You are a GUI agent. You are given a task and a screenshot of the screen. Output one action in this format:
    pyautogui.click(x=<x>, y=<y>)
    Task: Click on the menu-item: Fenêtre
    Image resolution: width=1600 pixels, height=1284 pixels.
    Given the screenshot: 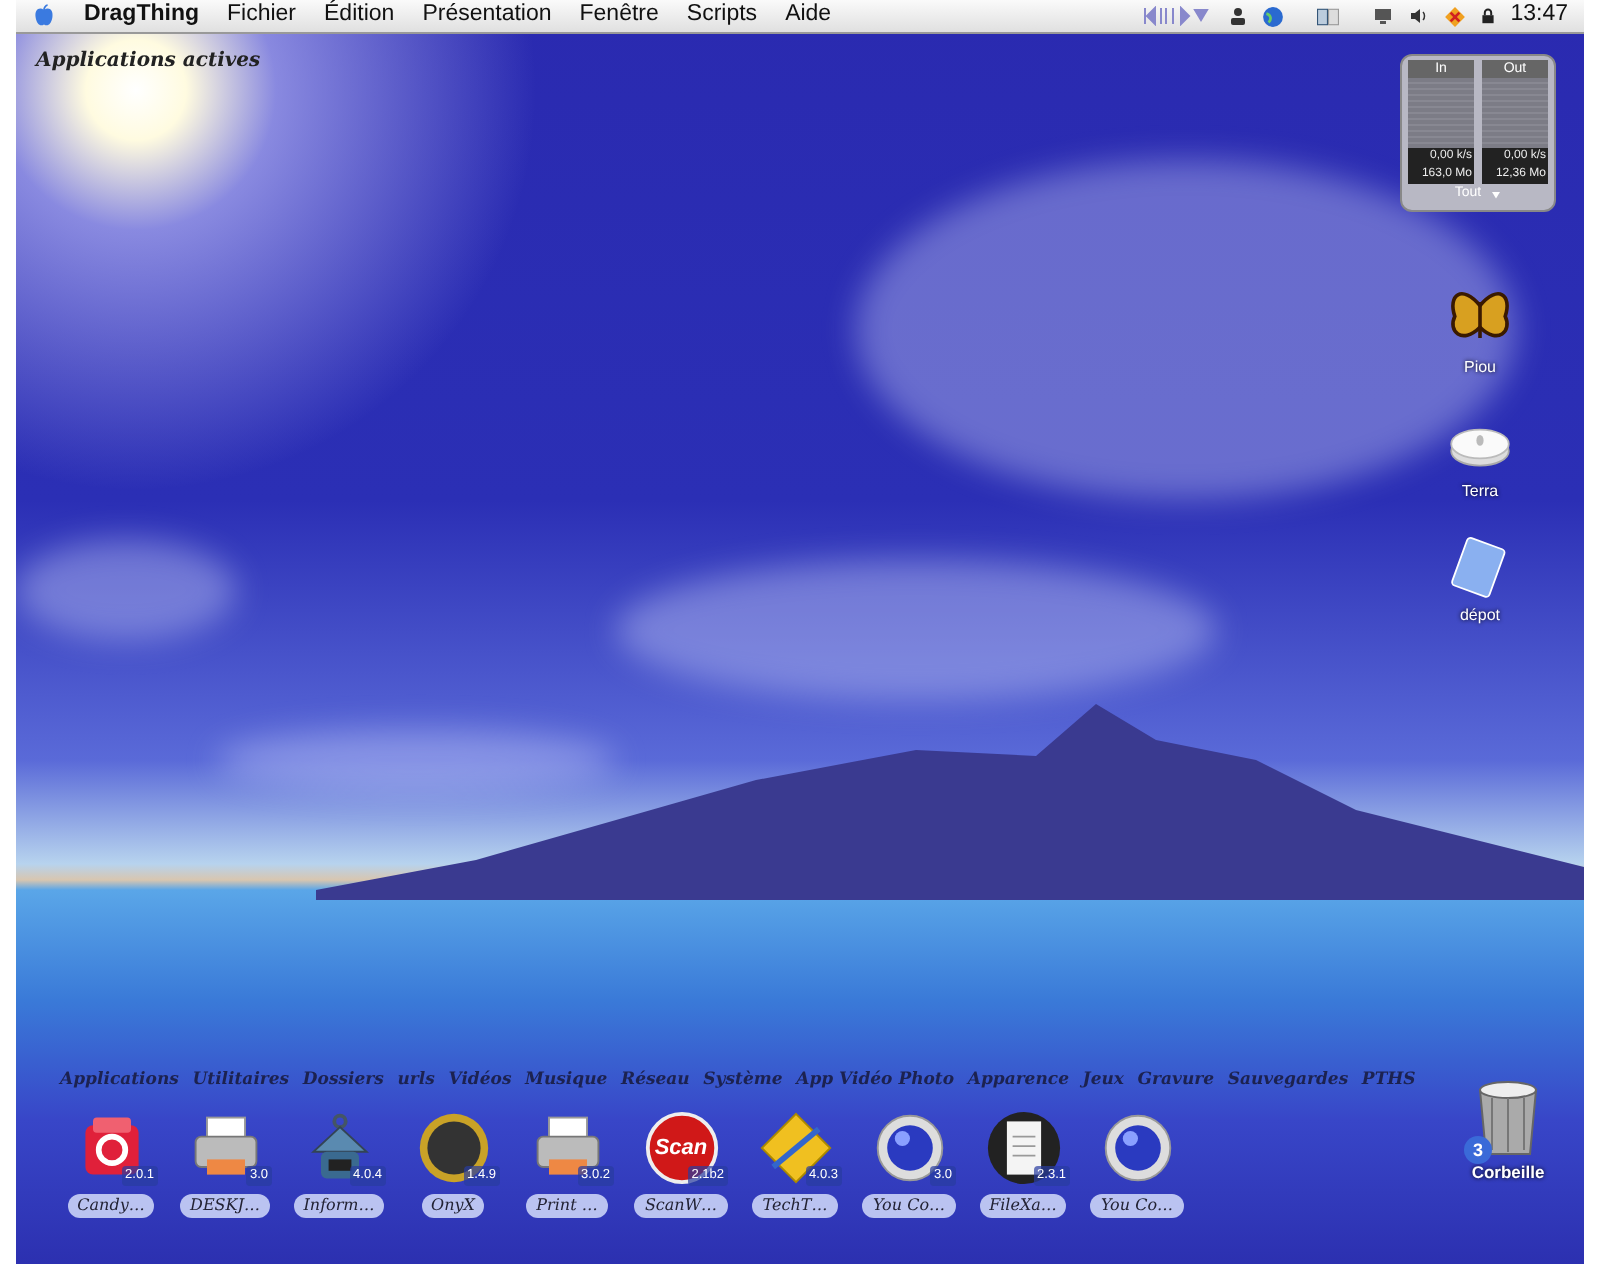 What is the action you would take?
    pyautogui.click(x=619, y=17)
    